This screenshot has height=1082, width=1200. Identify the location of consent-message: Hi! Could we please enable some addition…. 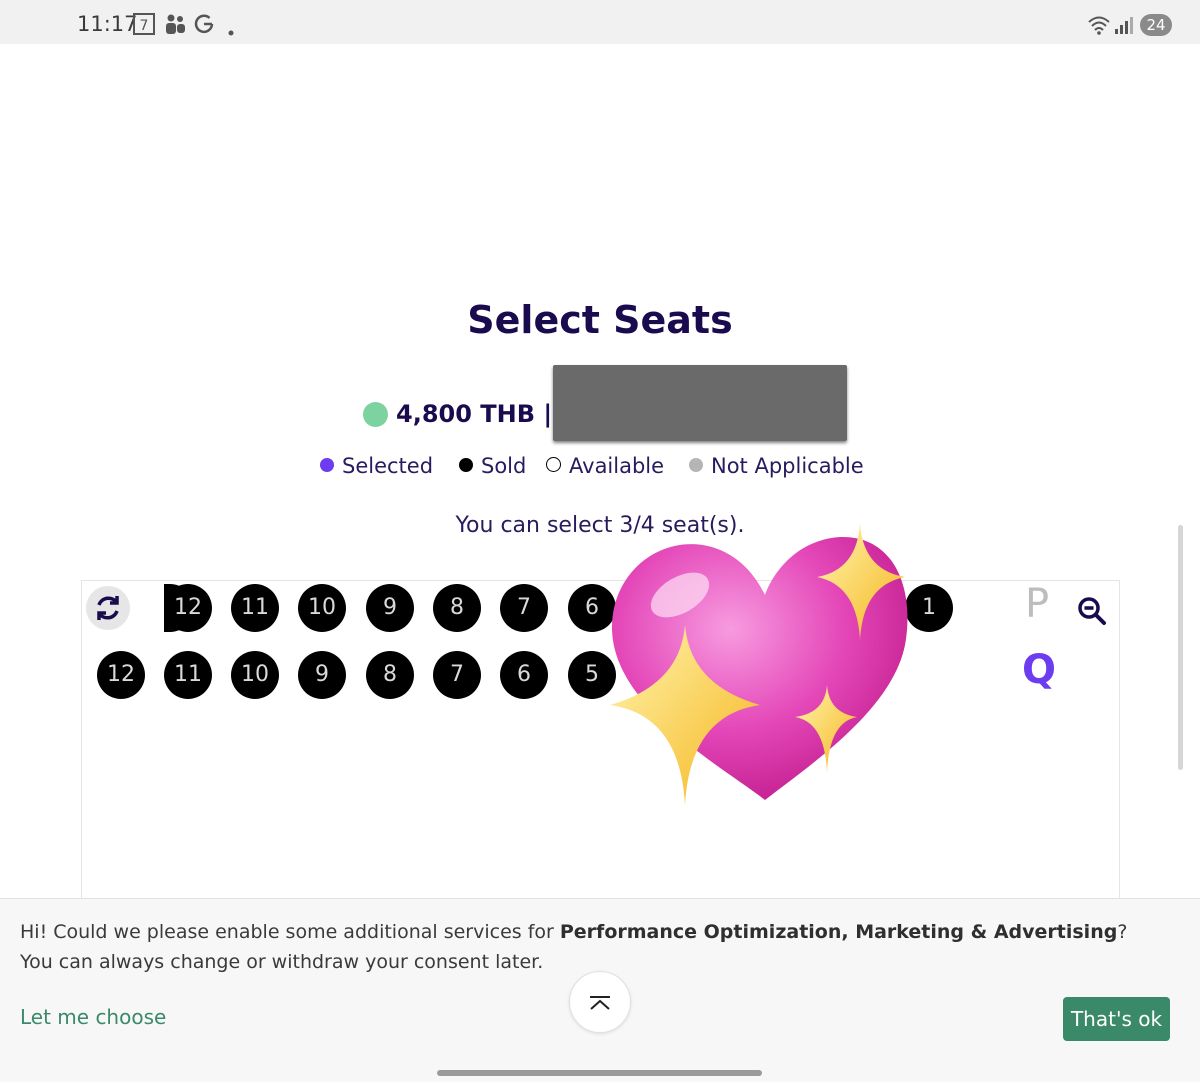
(590, 947).